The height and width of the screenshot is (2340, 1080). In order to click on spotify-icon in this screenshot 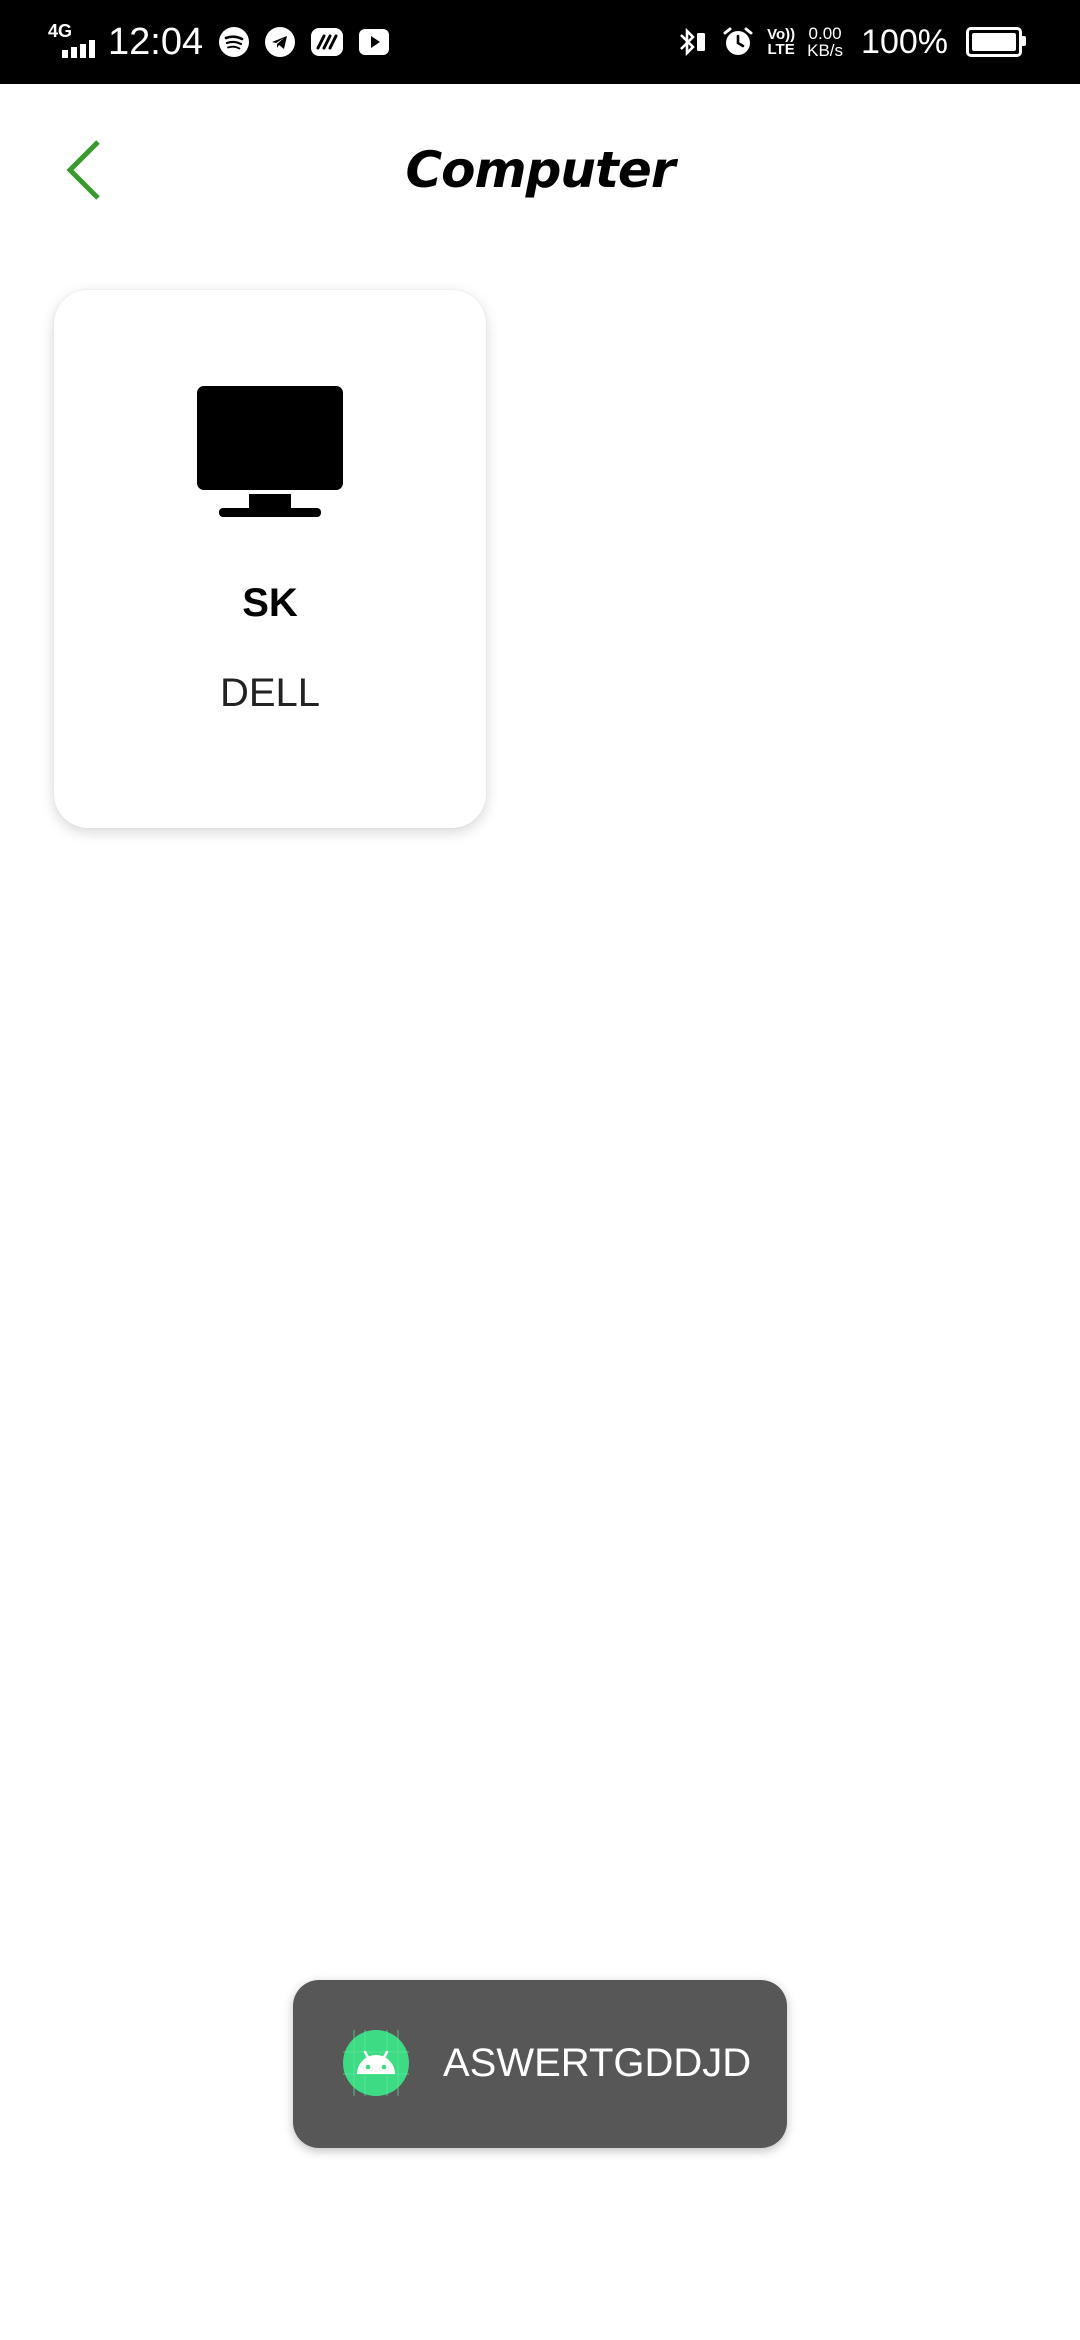, I will do `click(234, 42)`.